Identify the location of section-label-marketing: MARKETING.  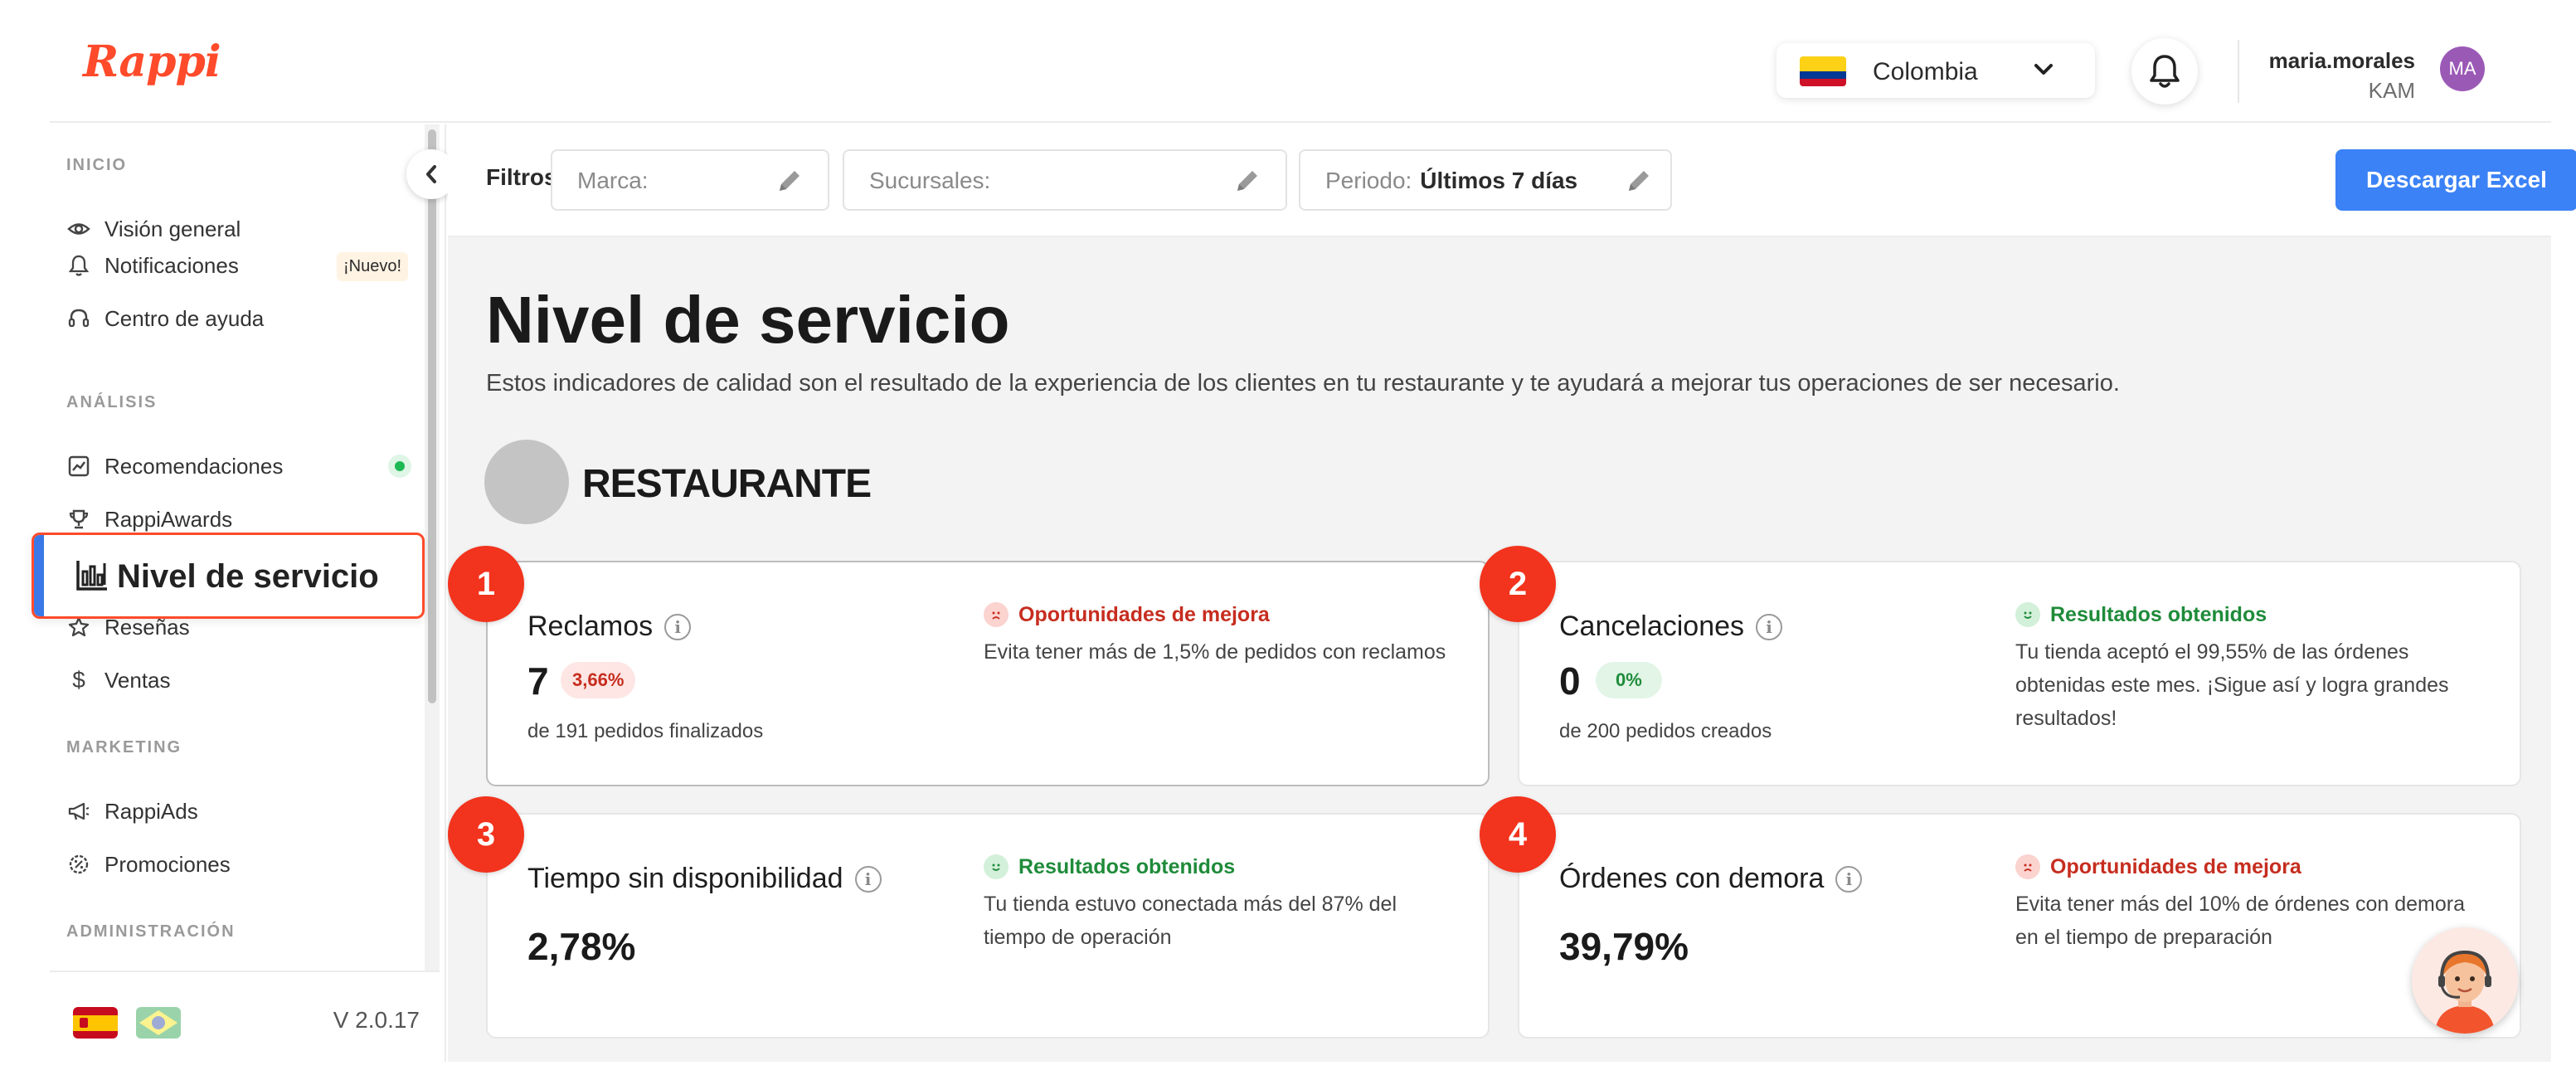
(124, 747).